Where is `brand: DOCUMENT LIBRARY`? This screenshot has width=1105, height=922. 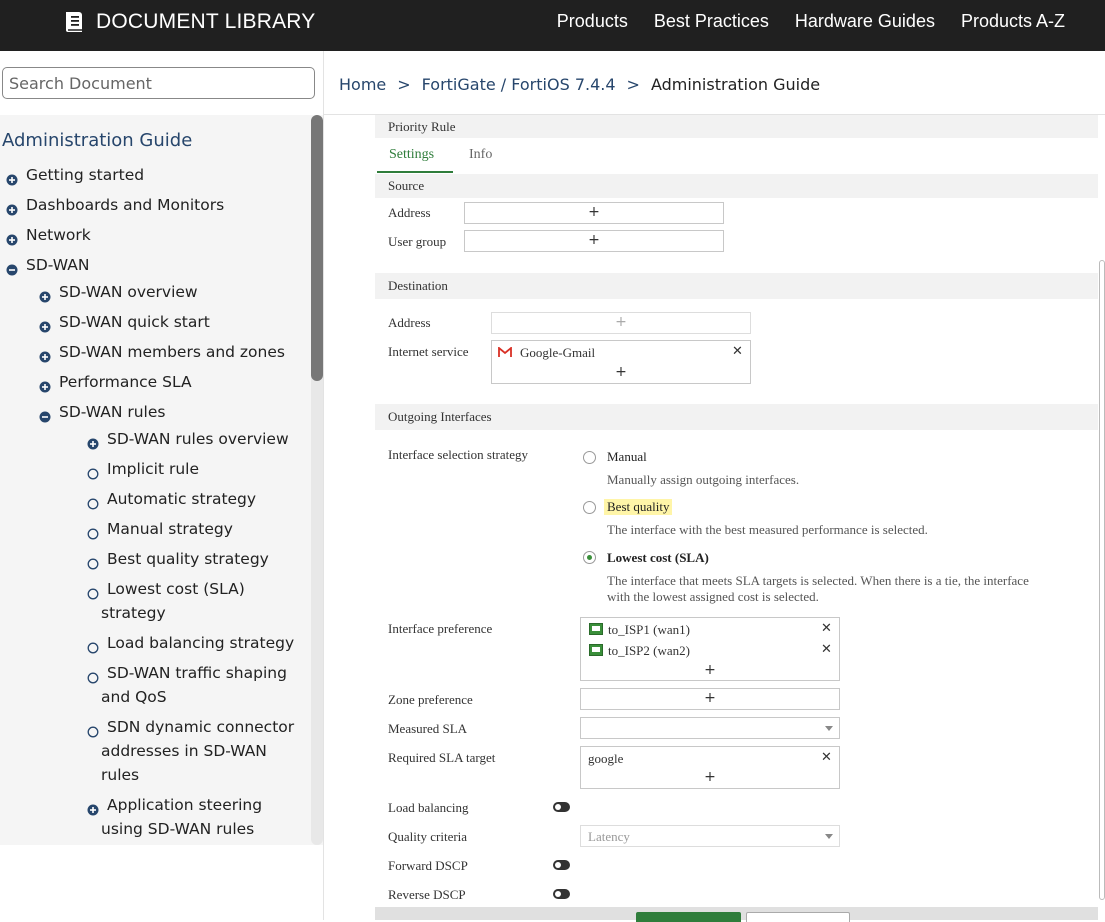 brand: DOCUMENT LIBRARY is located at coordinates (188, 22).